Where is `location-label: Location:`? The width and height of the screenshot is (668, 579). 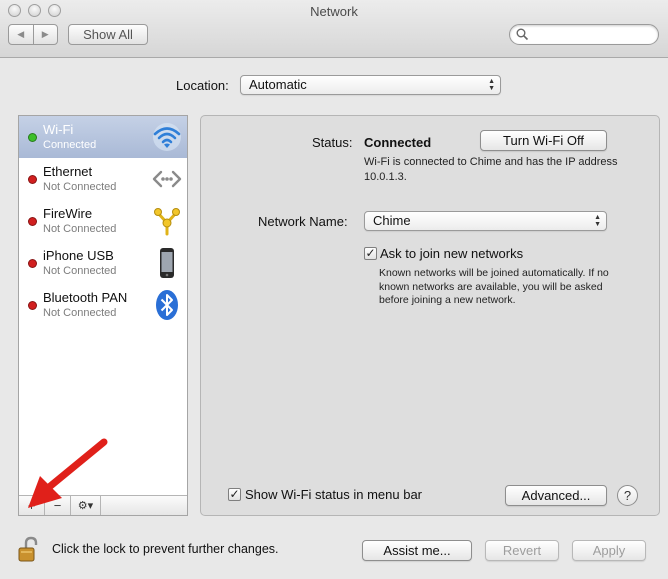
location-label: Location: is located at coordinates (202, 85).